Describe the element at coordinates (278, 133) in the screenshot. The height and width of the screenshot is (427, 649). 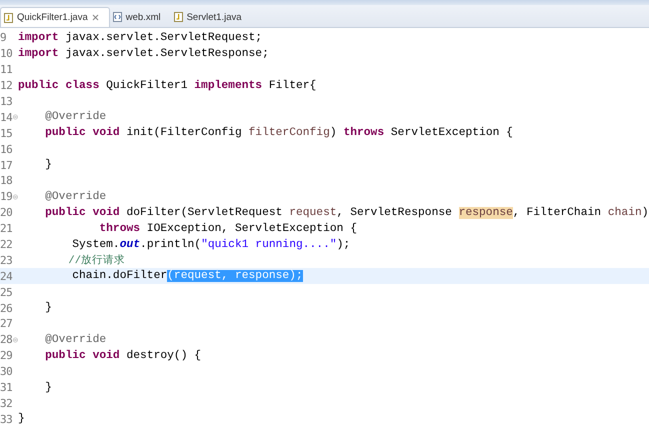
I see `code-line: public void init(FilterConfig filterConfig) throws ServletException {` at that location.